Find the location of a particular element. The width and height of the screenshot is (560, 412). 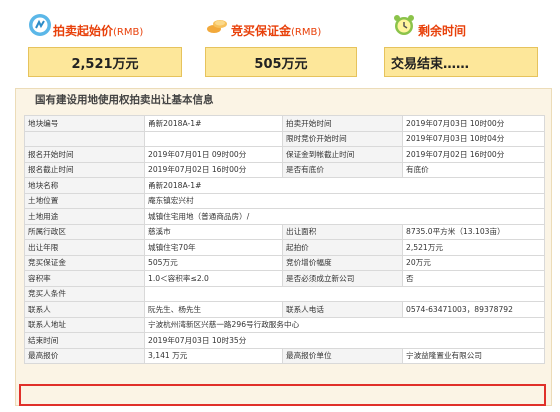

table-row: 结束时间 2019年07月03日 10时35分 is located at coordinates (284, 340).